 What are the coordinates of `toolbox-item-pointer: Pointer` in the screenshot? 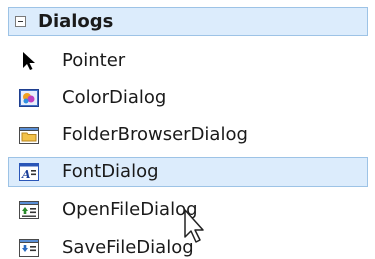 It's located at (188, 61).